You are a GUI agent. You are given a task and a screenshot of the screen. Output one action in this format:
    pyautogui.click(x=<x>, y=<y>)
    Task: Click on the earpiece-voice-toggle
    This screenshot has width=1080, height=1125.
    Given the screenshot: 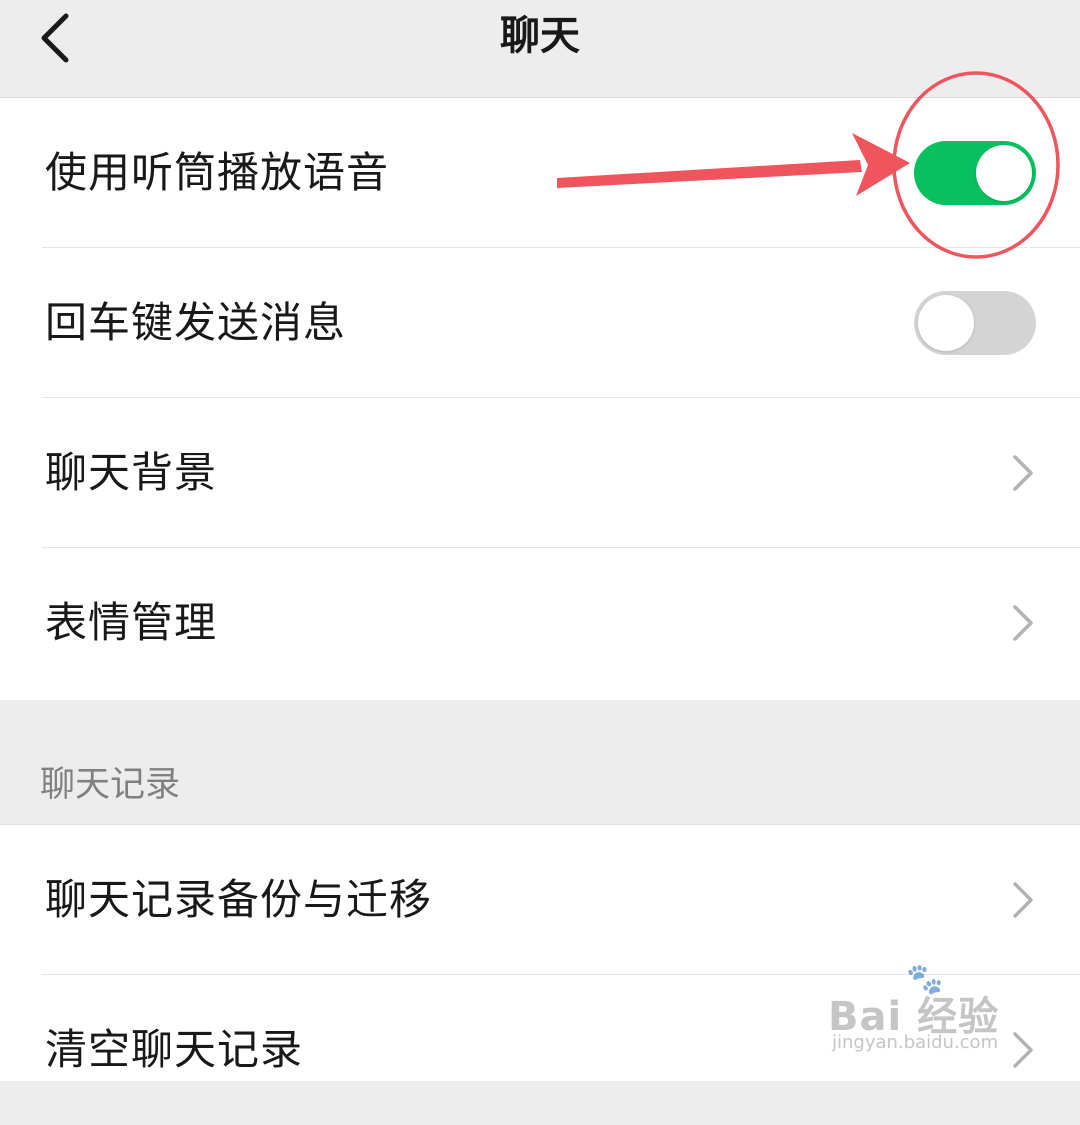 What is the action you would take?
    pyautogui.click(x=975, y=173)
    